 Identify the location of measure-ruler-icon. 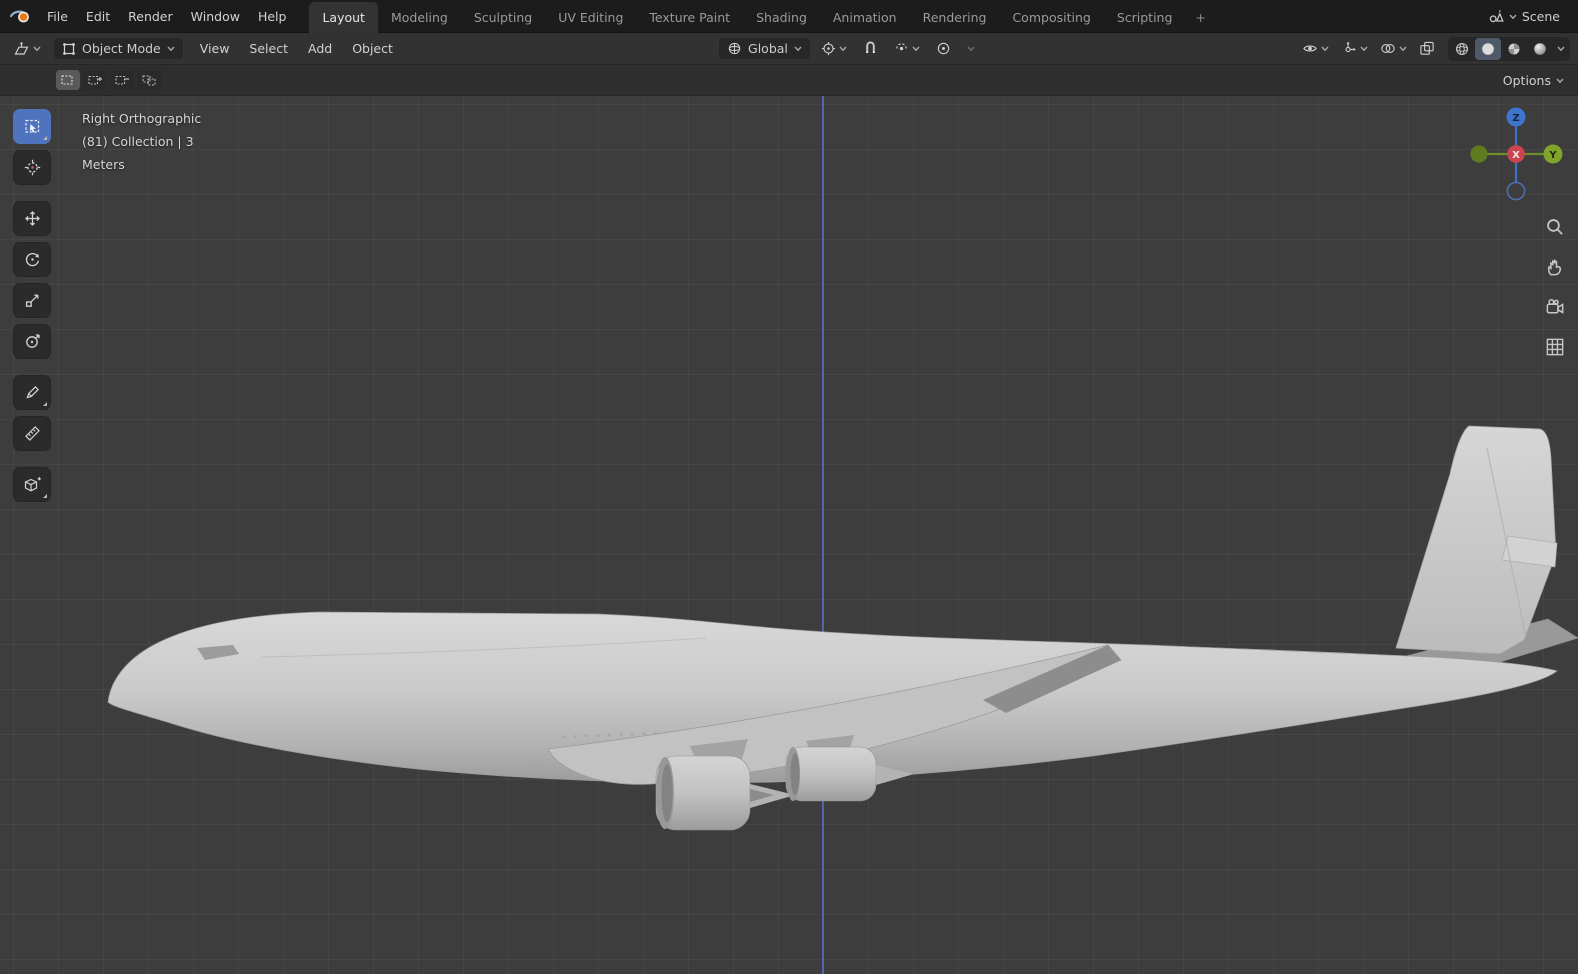
(32, 433).